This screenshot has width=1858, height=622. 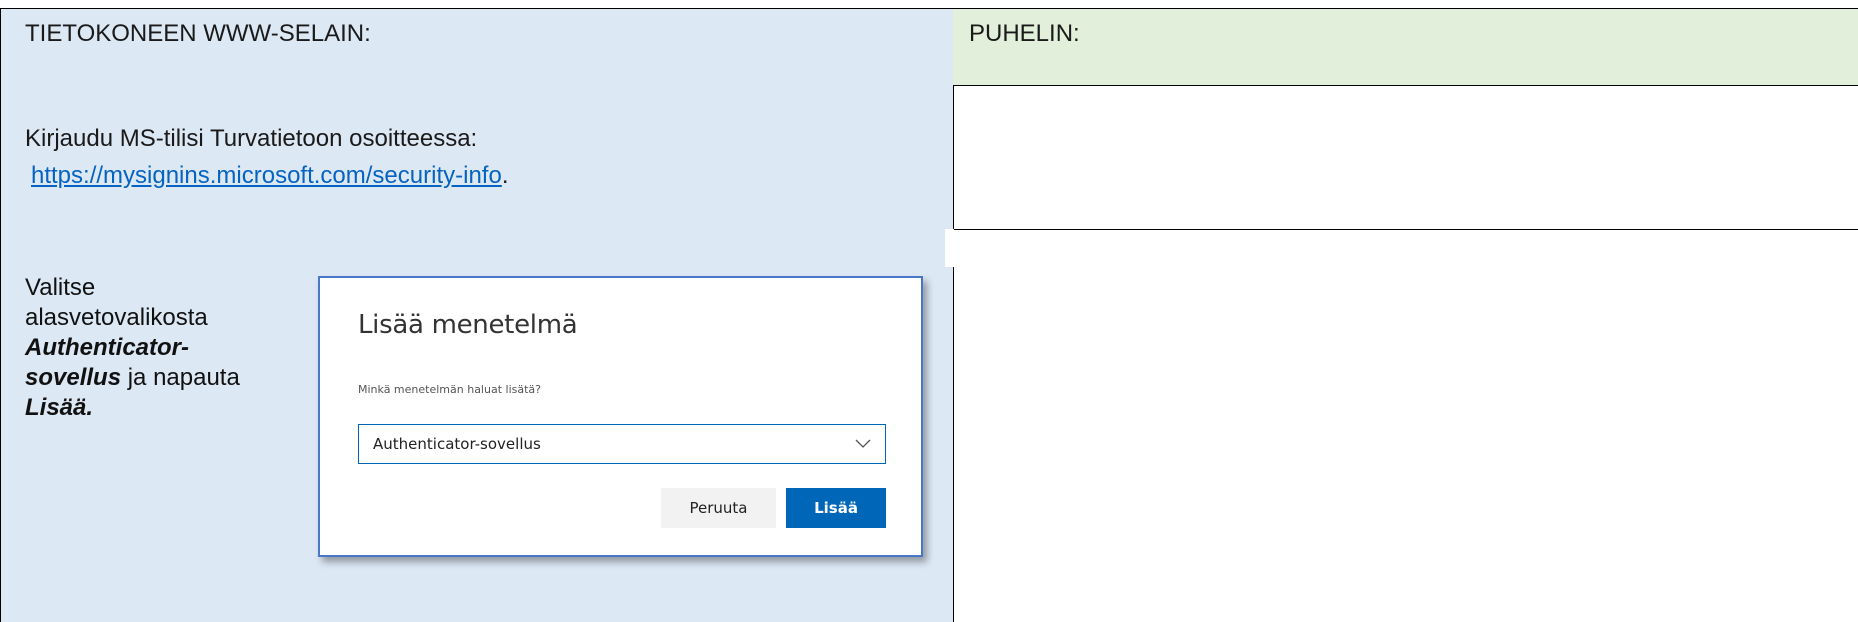 What do you see at coordinates (622, 444) in the screenshot?
I see `method-select: Authenticator-sovellus` at bounding box center [622, 444].